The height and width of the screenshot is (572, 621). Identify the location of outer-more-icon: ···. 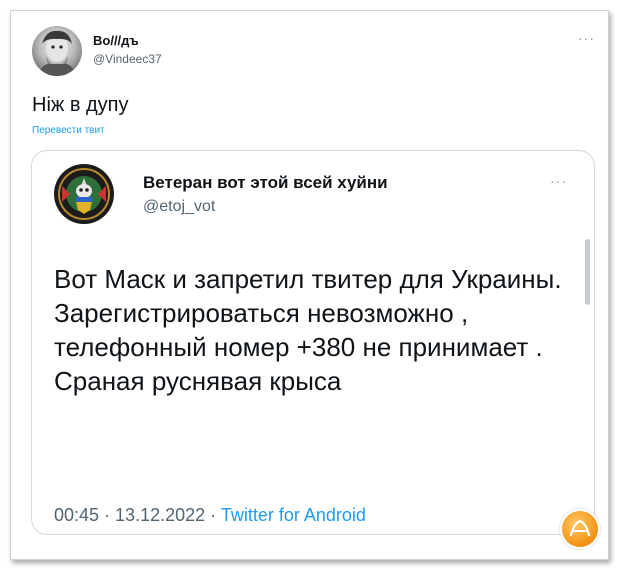
(586, 38).